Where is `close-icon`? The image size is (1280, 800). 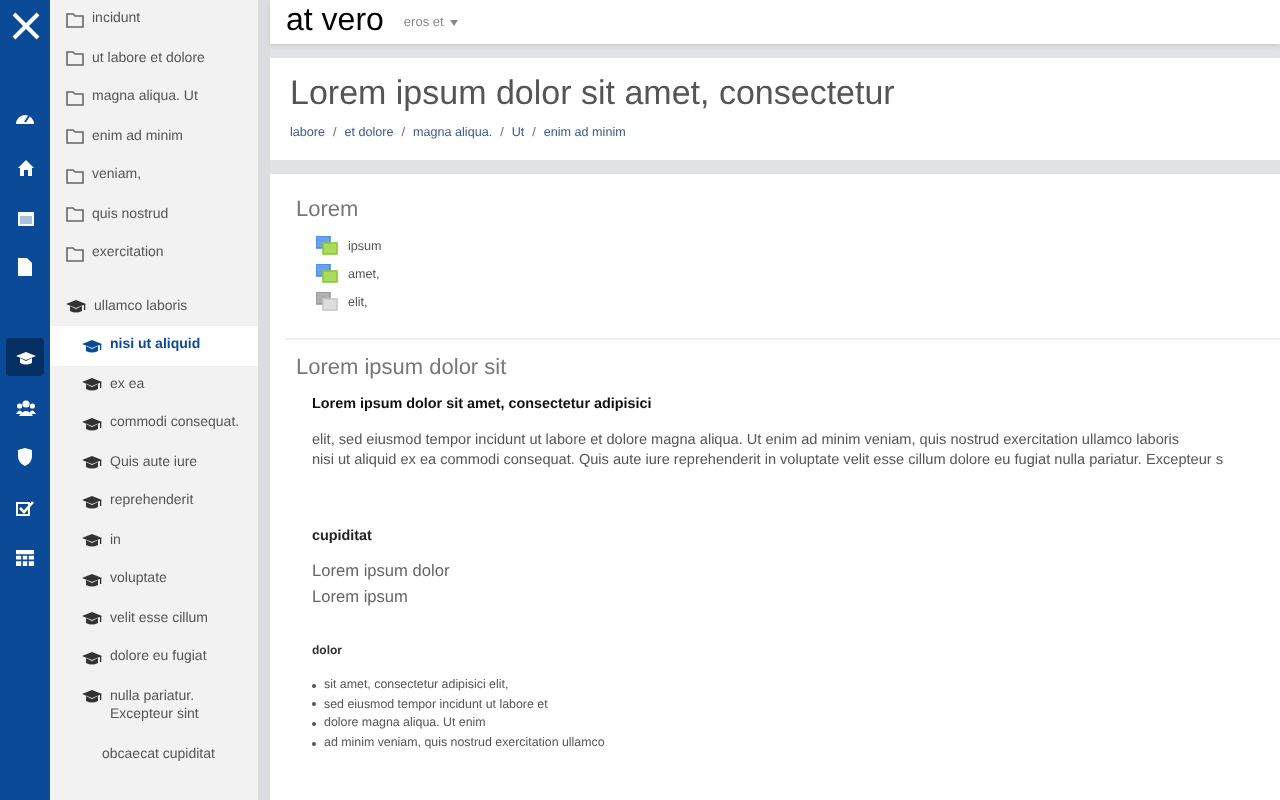
close-icon is located at coordinates (25, 25).